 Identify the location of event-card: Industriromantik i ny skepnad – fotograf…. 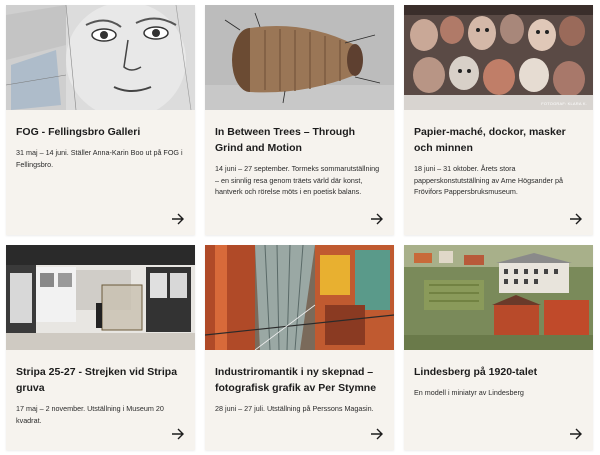
(299, 347).